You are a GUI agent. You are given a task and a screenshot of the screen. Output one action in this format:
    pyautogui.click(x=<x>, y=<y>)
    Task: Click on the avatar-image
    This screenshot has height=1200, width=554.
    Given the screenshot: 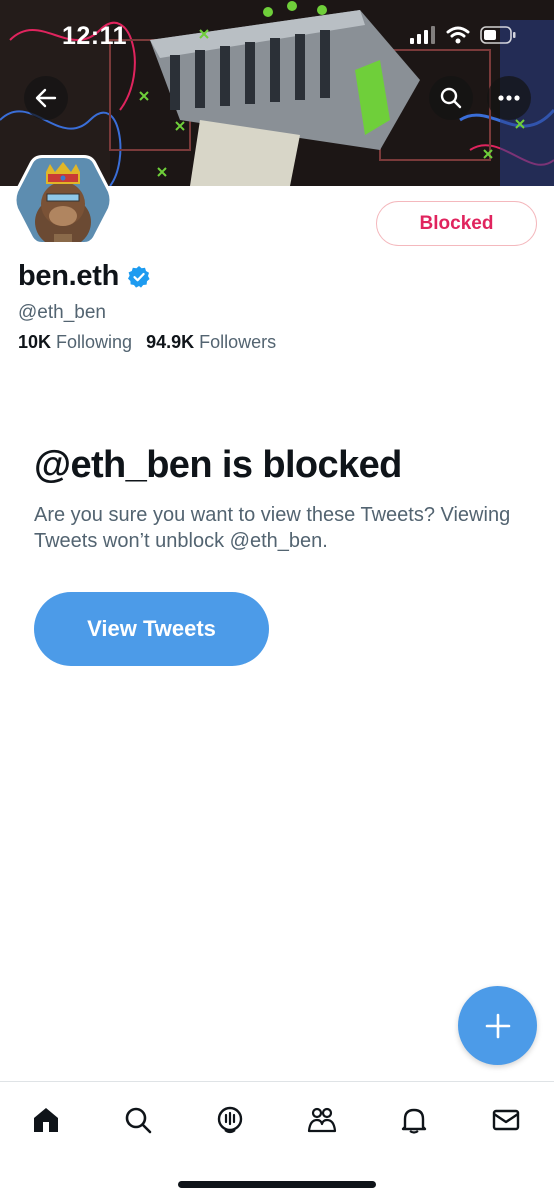 What is the action you would take?
    pyautogui.click(x=63, y=200)
    